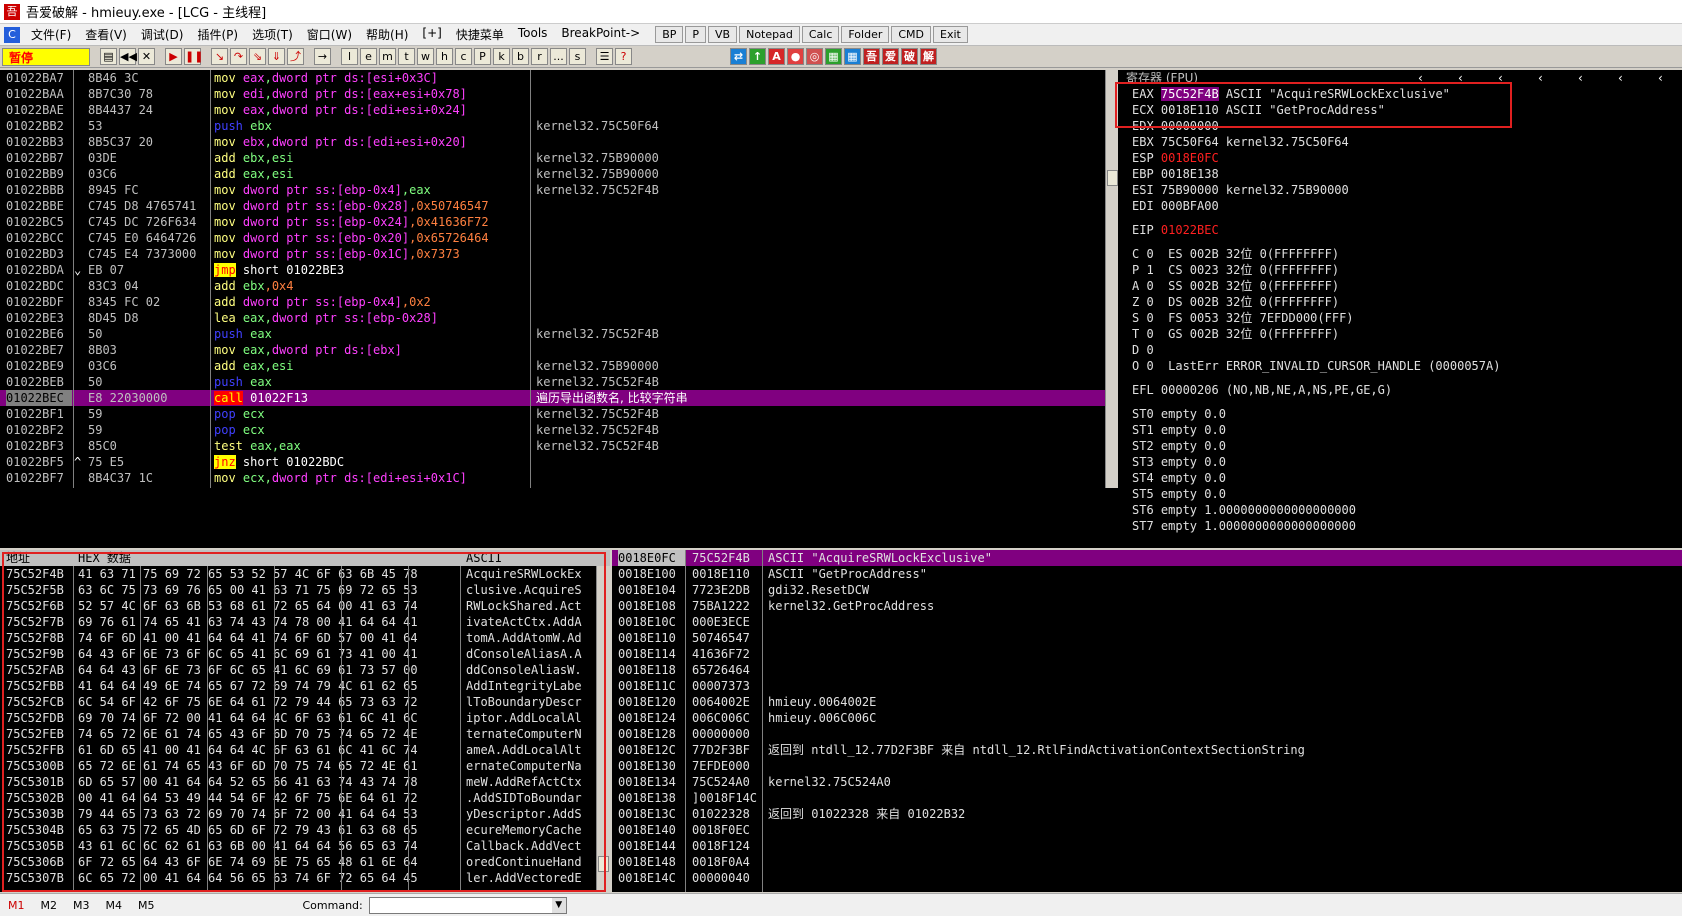 This screenshot has width=1682, height=916. I want to click on register-line: T 0 GS 002B 32位 0(FFFFFFFF), so click(1400, 334).